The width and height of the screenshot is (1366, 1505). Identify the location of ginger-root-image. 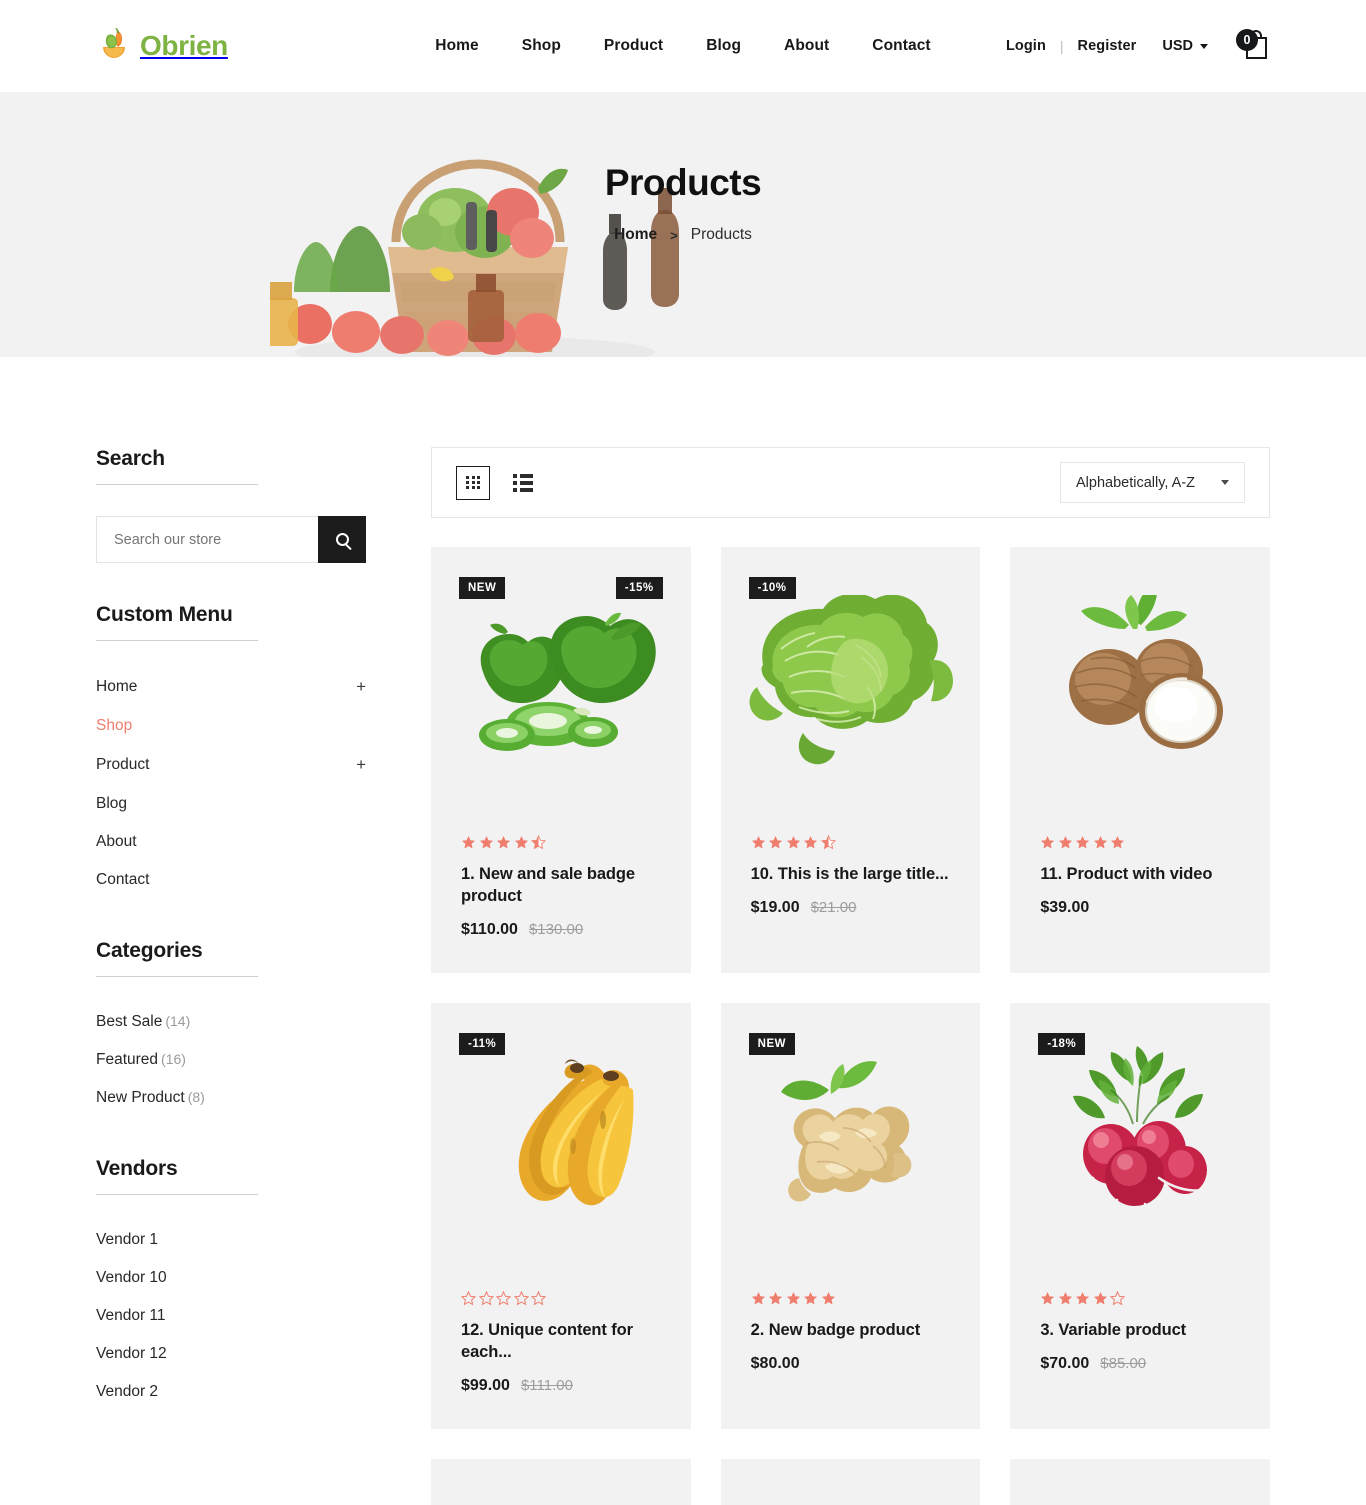
(846, 1131).